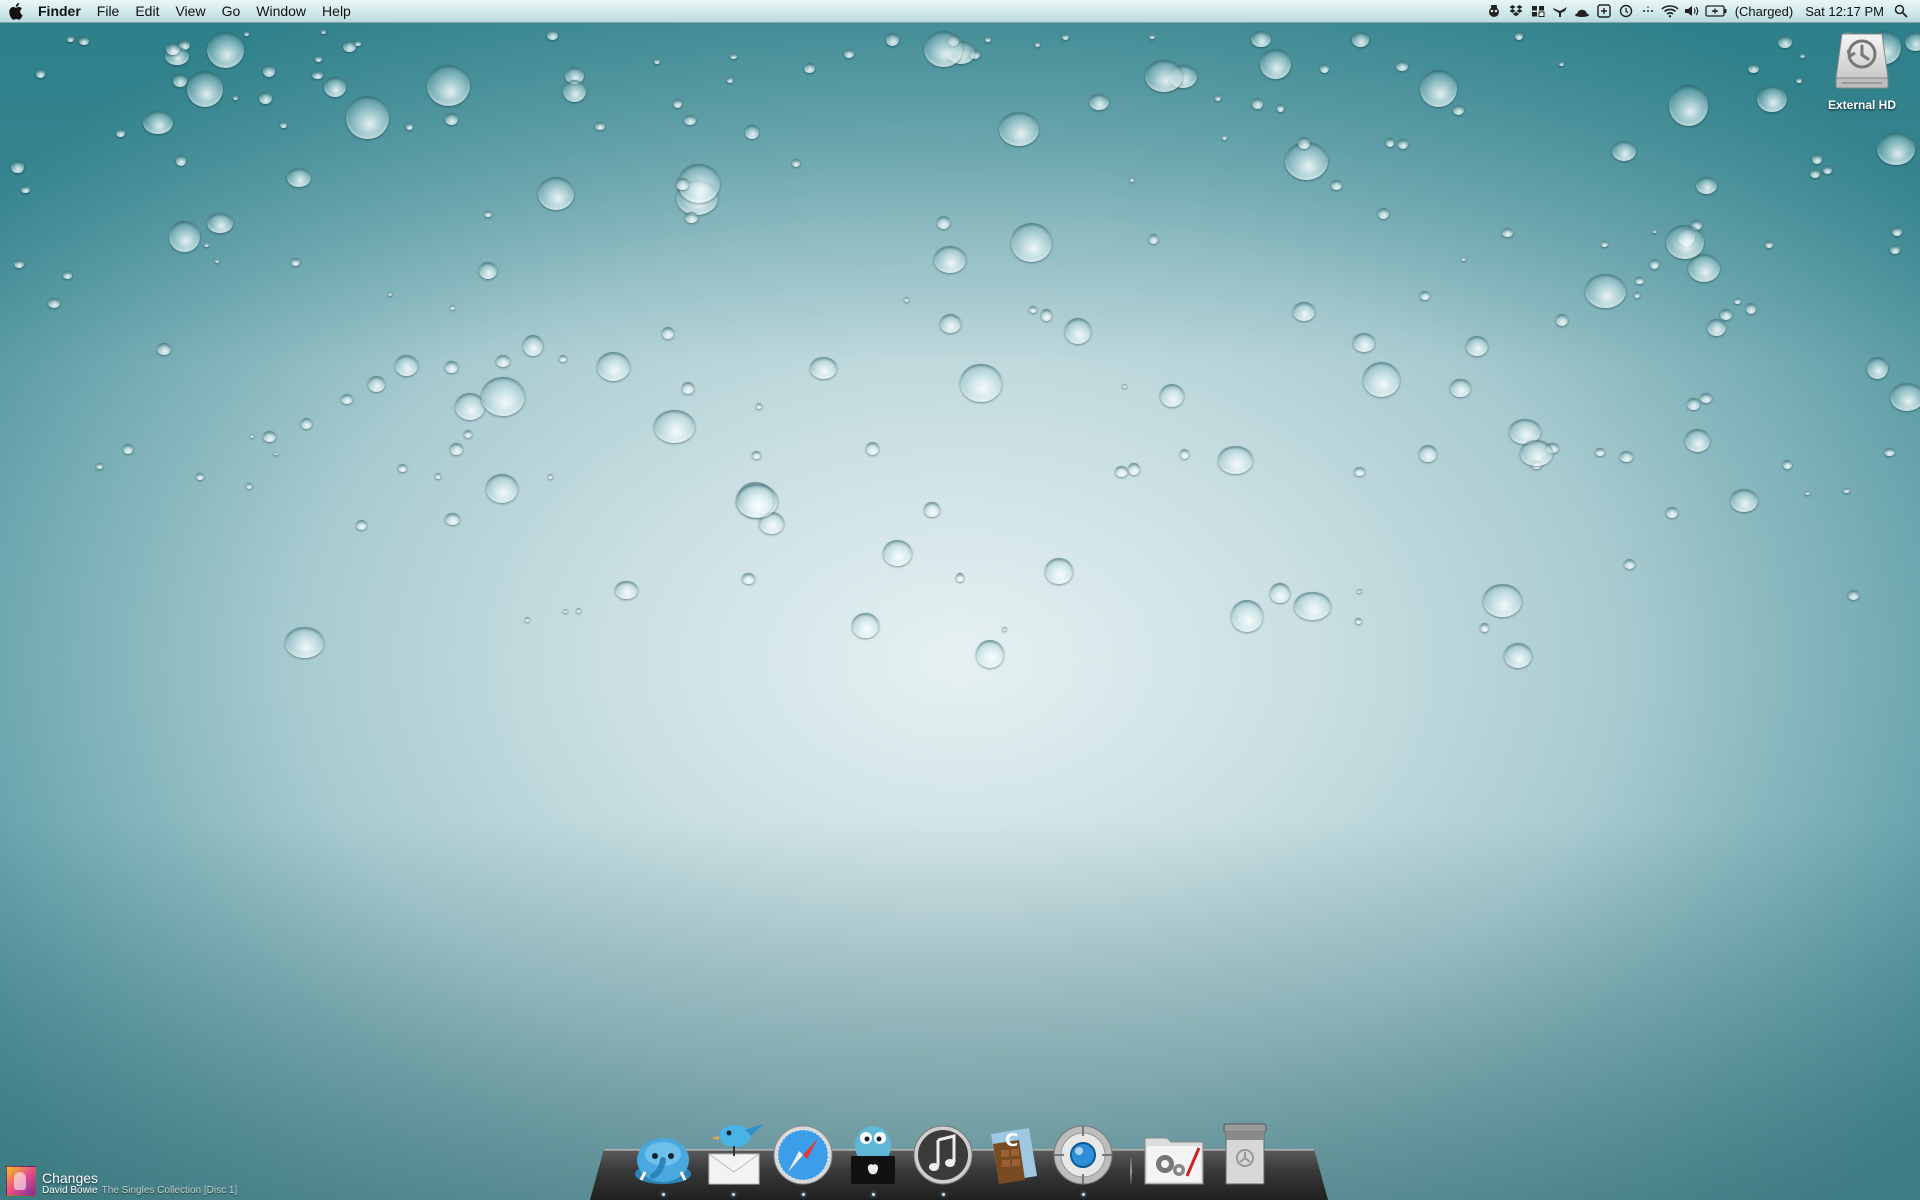  Describe the element at coordinates (190, 11) in the screenshot. I see `menu-view: View` at that location.